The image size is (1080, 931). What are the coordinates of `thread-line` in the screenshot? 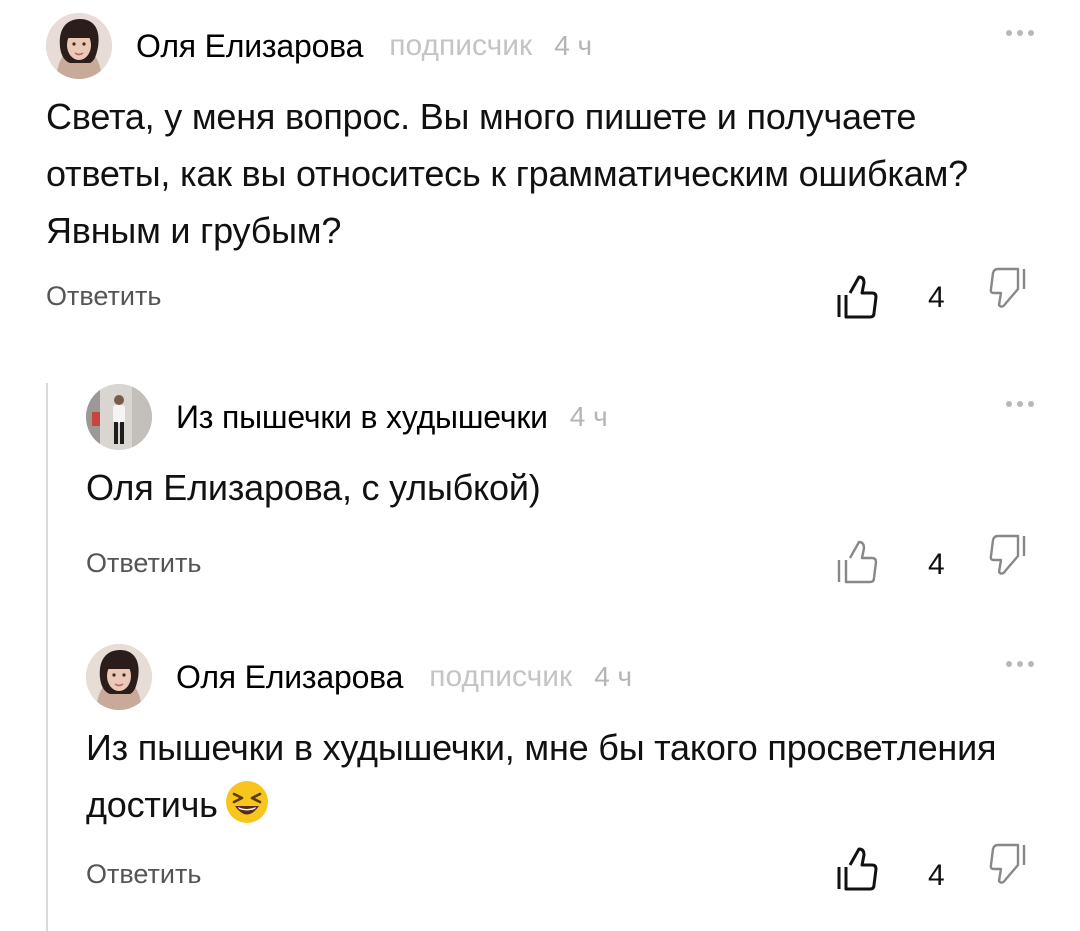 It's located at (47, 657).